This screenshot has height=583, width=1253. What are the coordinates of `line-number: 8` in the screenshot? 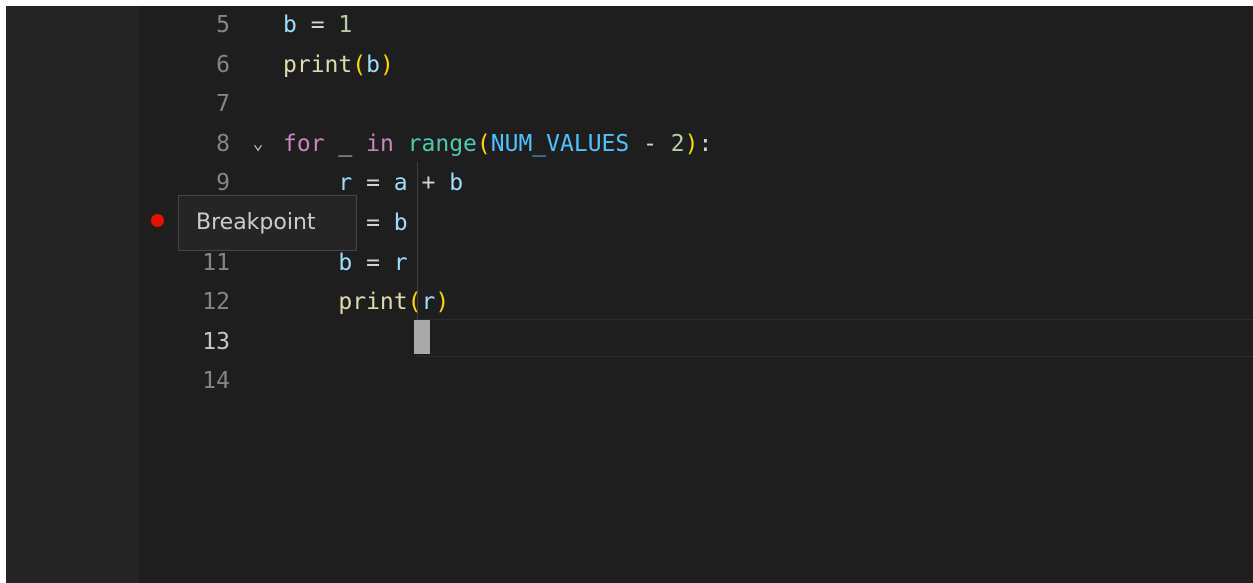 It's located at (184, 144).